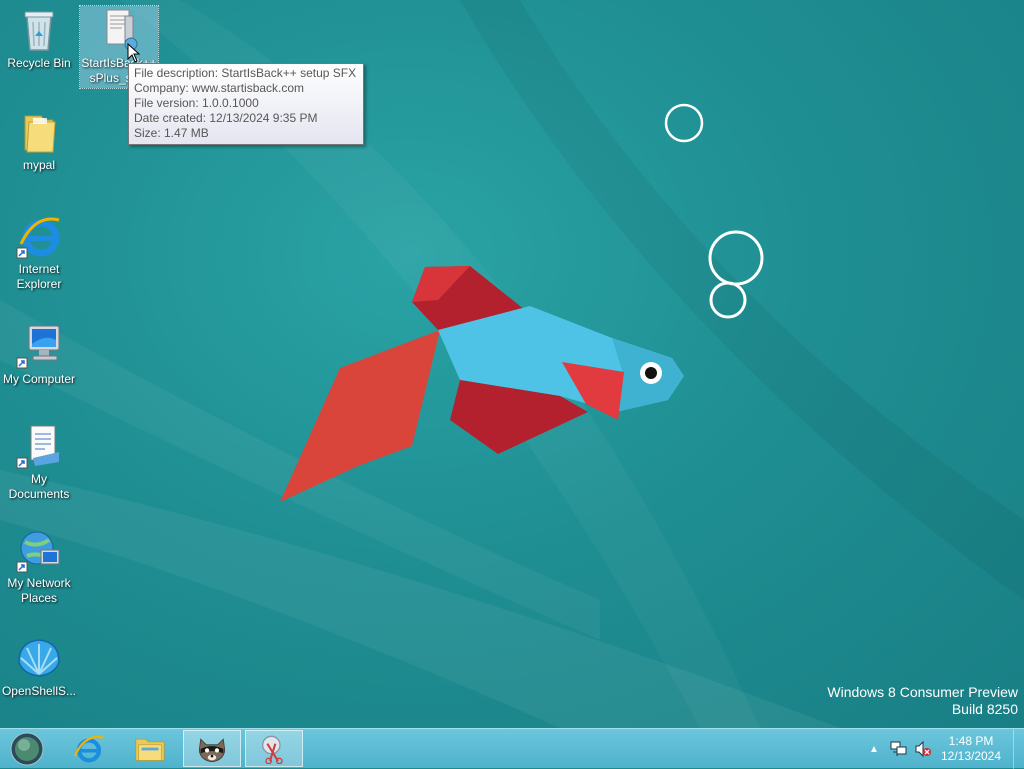  I want to click on os-watermark: Windows 8 Consumer Preview Build 8250, so click(922, 700).